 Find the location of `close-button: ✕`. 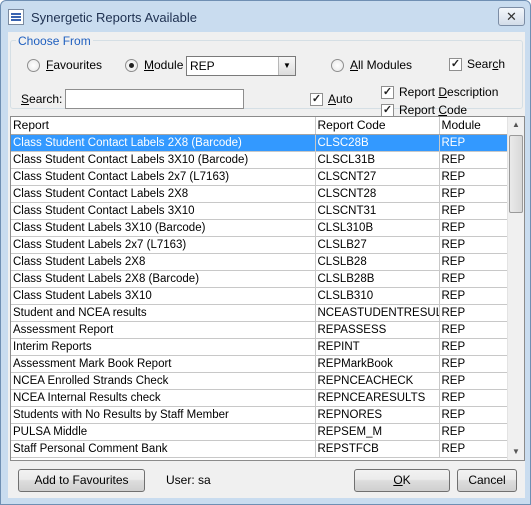

close-button: ✕ is located at coordinates (511, 16).